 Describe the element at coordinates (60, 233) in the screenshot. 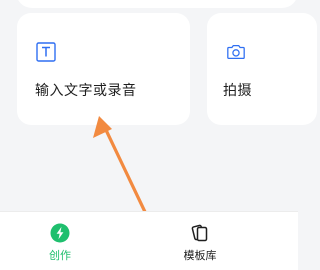

I see `create-bolt-icon` at that location.